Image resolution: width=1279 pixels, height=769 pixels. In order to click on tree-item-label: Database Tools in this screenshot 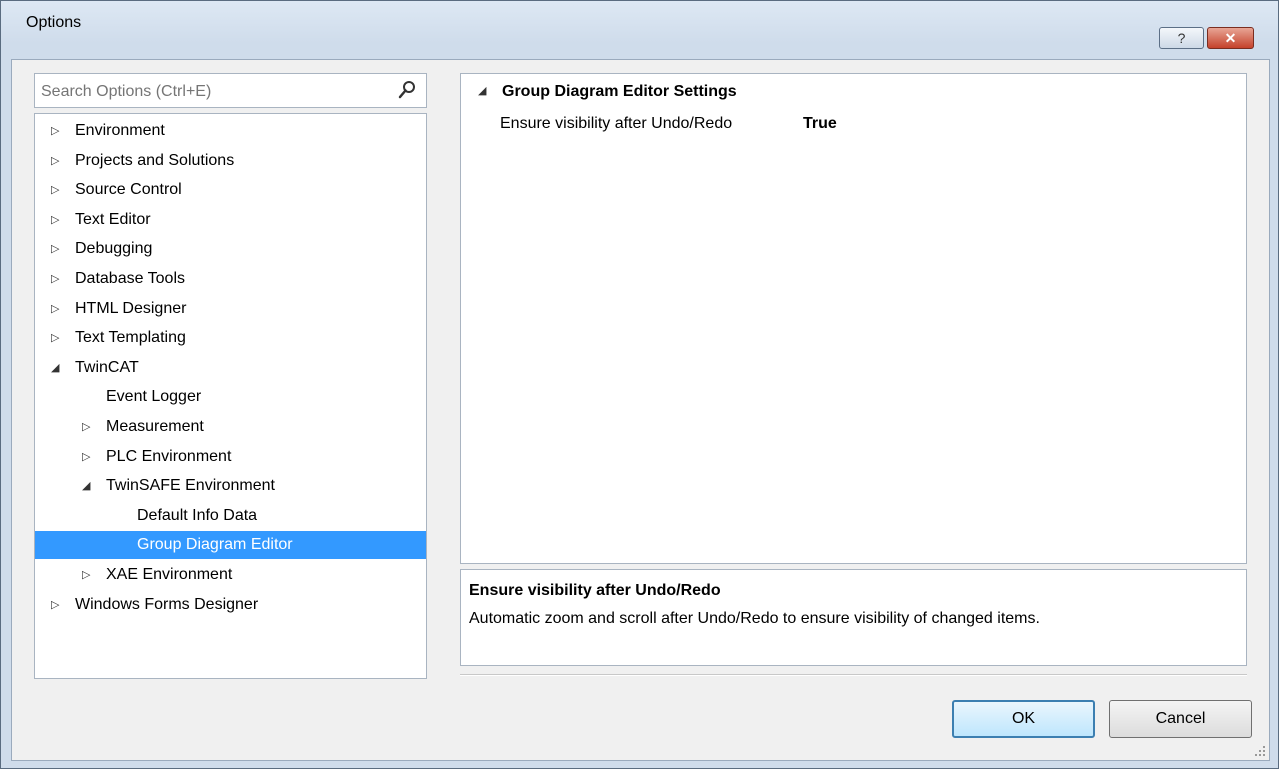, I will do `click(130, 278)`.